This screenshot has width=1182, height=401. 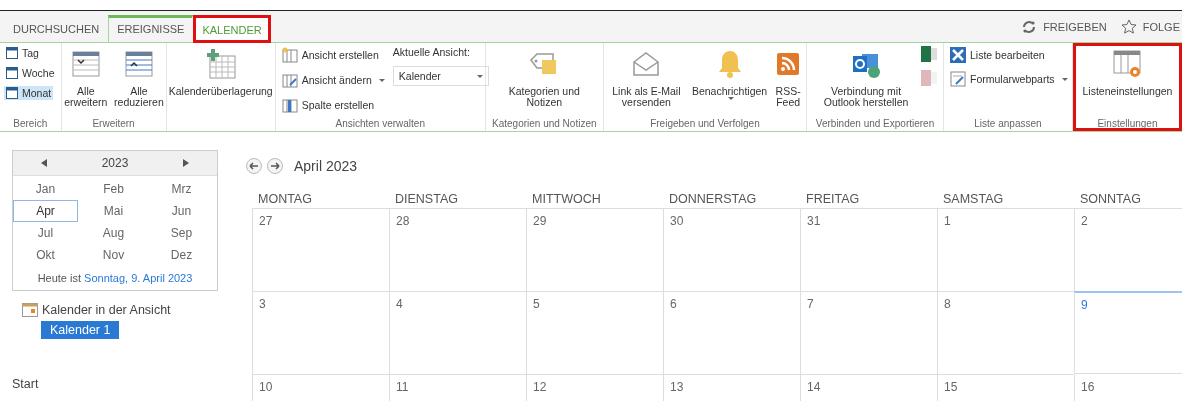 I want to click on group-label: Kategorien und Notizen, so click(x=544, y=124).